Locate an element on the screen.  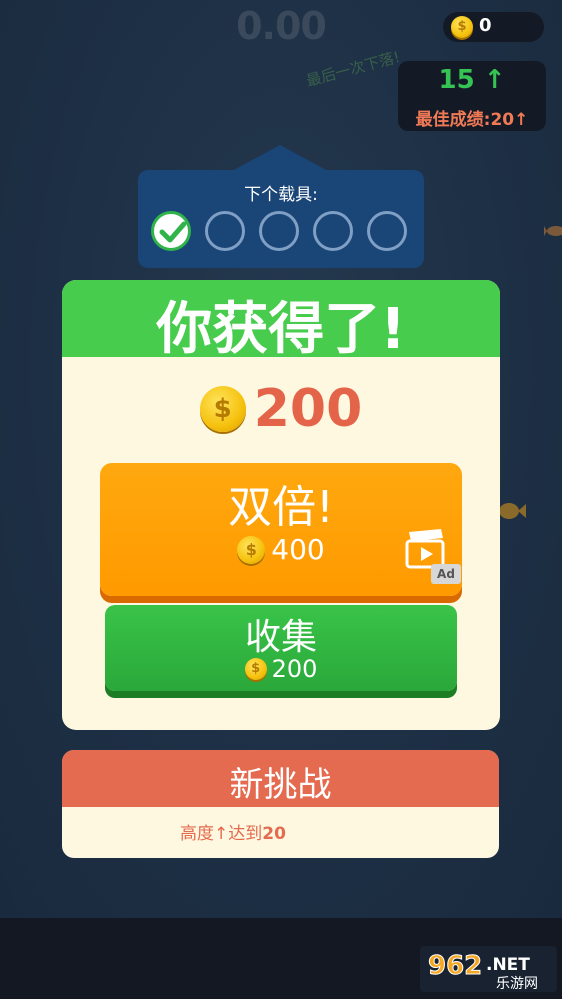
checkmark-icon is located at coordinates (173, 232).